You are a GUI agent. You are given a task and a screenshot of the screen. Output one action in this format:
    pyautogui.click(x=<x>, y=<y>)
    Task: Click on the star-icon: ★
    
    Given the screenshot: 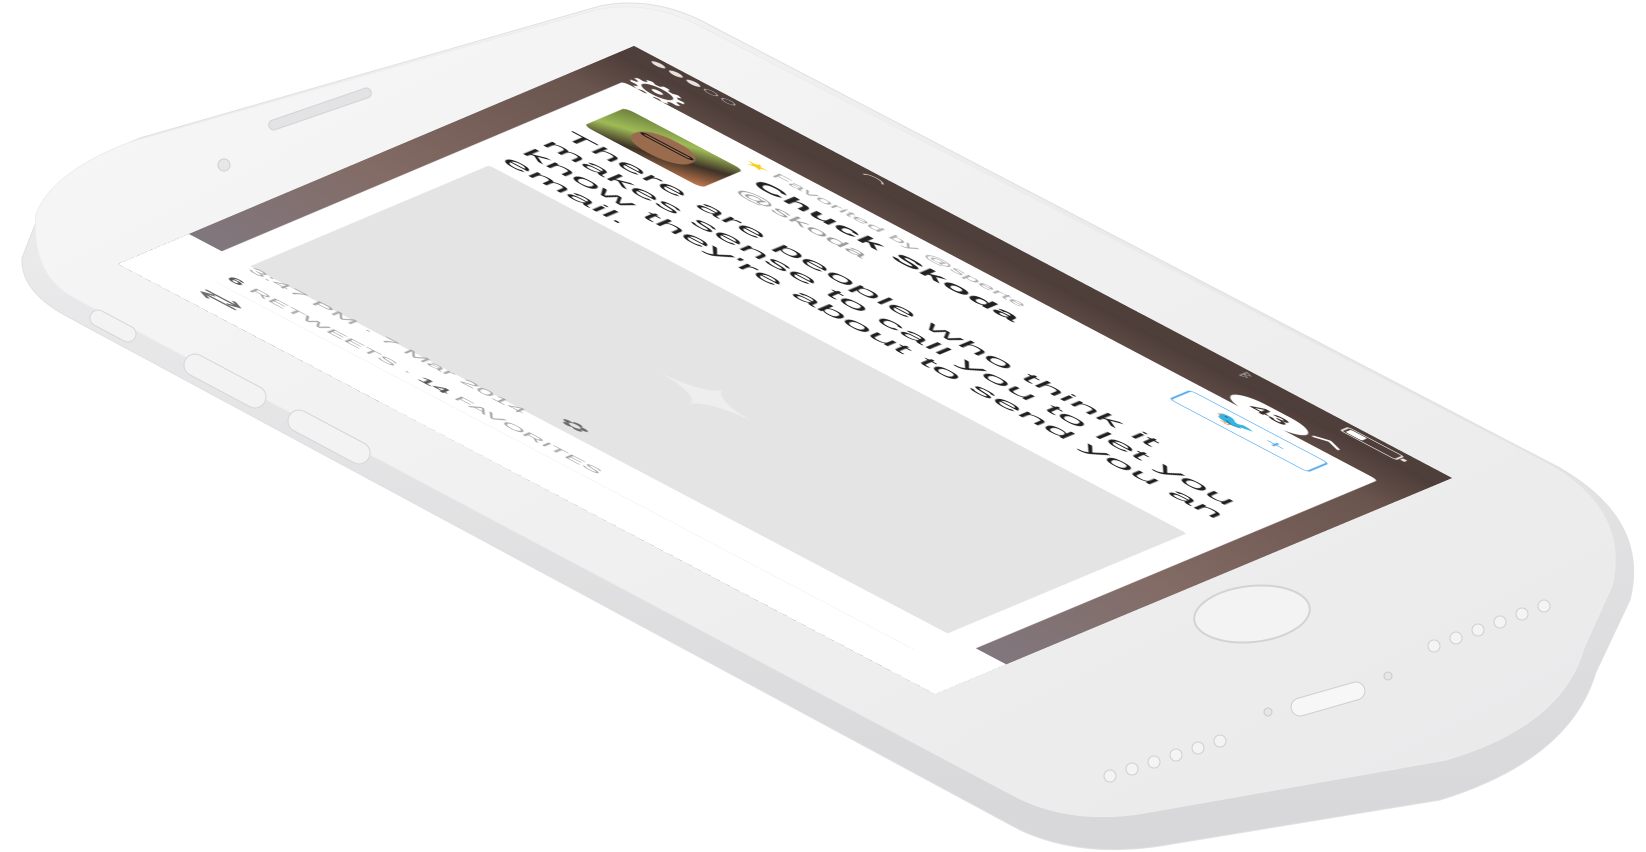 What is the action you would take?
    pyautogui.click(x=756, y=166)
    